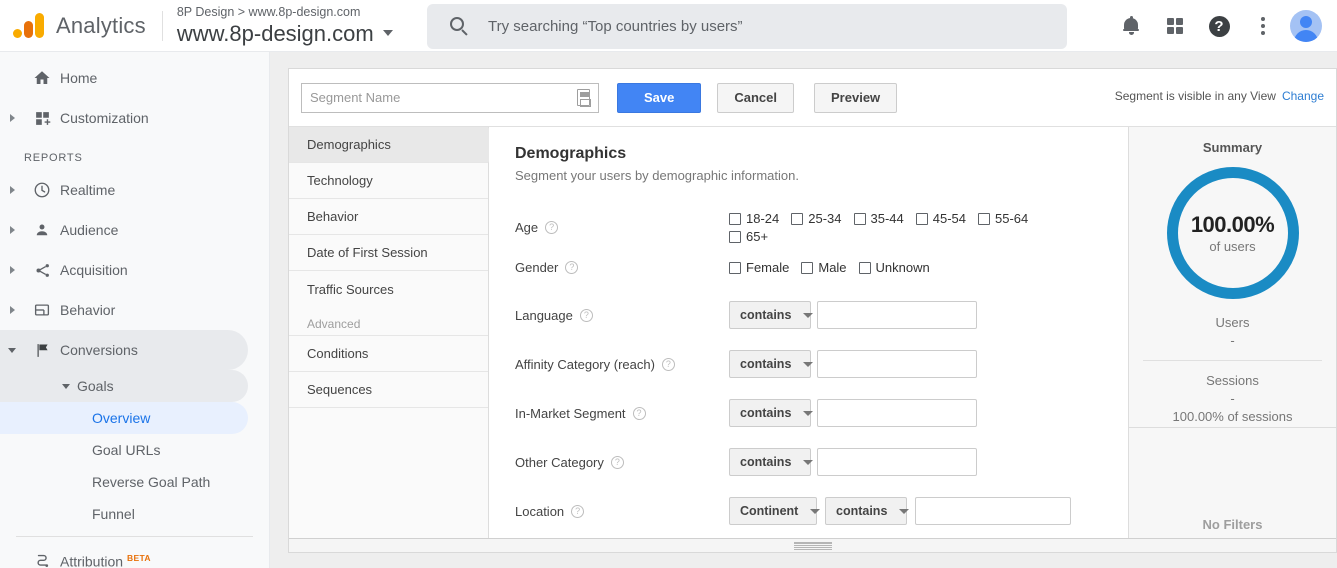 Image resolution: width=1337 pixels, height=568 pixels. Describe the element at coordinates (878, 218) in the screenshot. I see `age-checkbox-35-44: 35-44` at that location.